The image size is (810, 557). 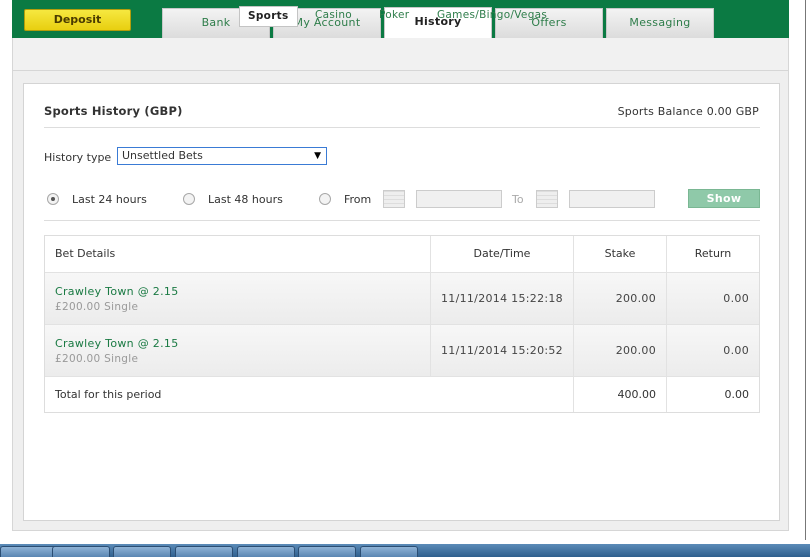 I want to click on subnav-poker: Poker, so click(x=394, y=16).